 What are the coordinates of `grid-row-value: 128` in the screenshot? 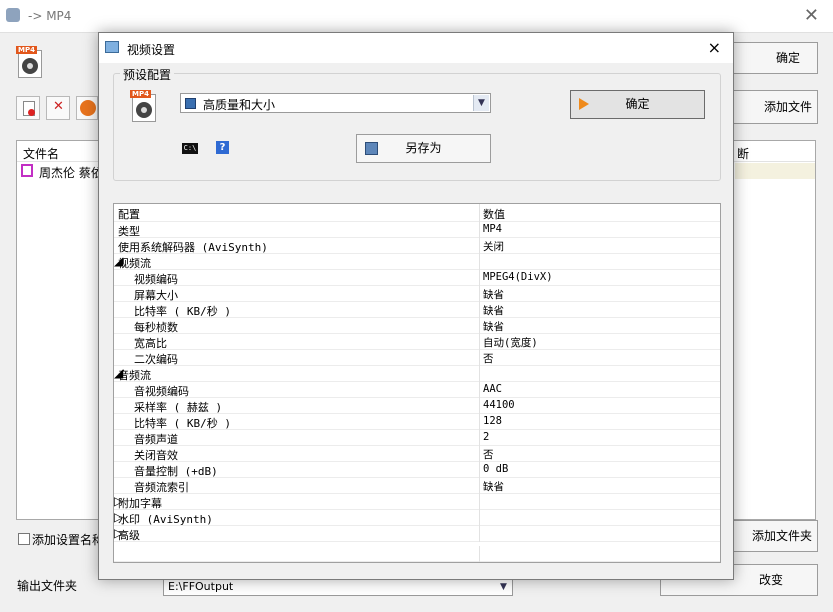 It's located at (492, 421).